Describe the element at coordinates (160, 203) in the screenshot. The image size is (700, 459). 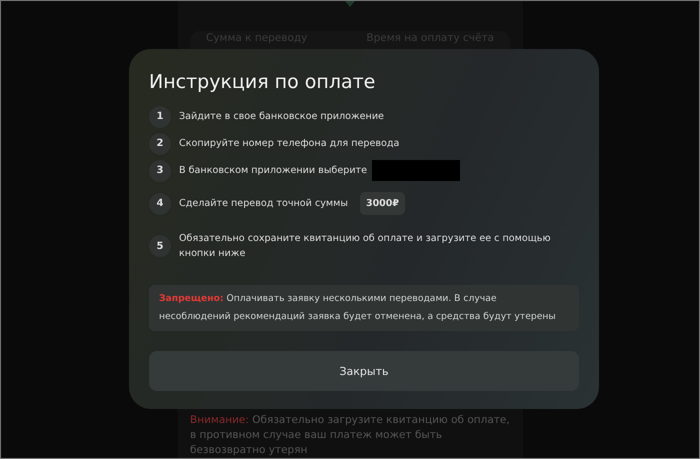
I see `step-number: 4` at that location.